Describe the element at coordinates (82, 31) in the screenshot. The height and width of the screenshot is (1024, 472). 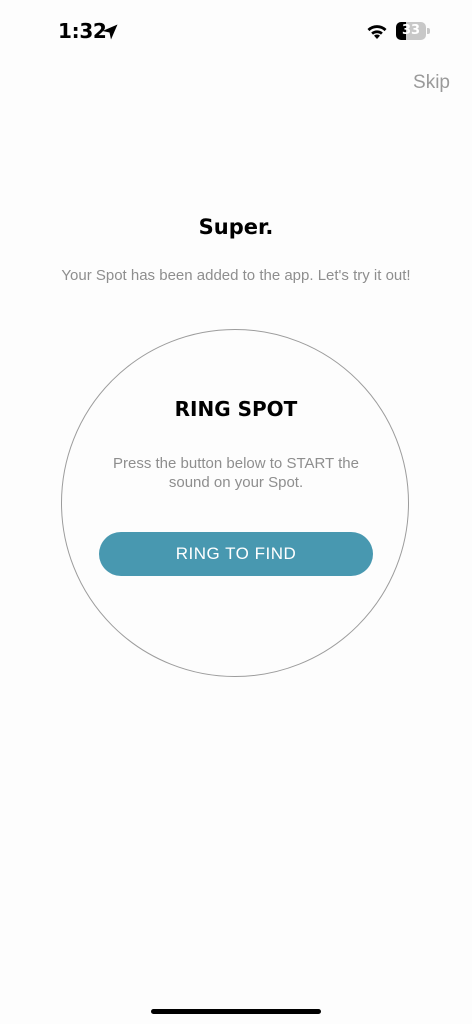
I see `status-time: 1:32` at that location.